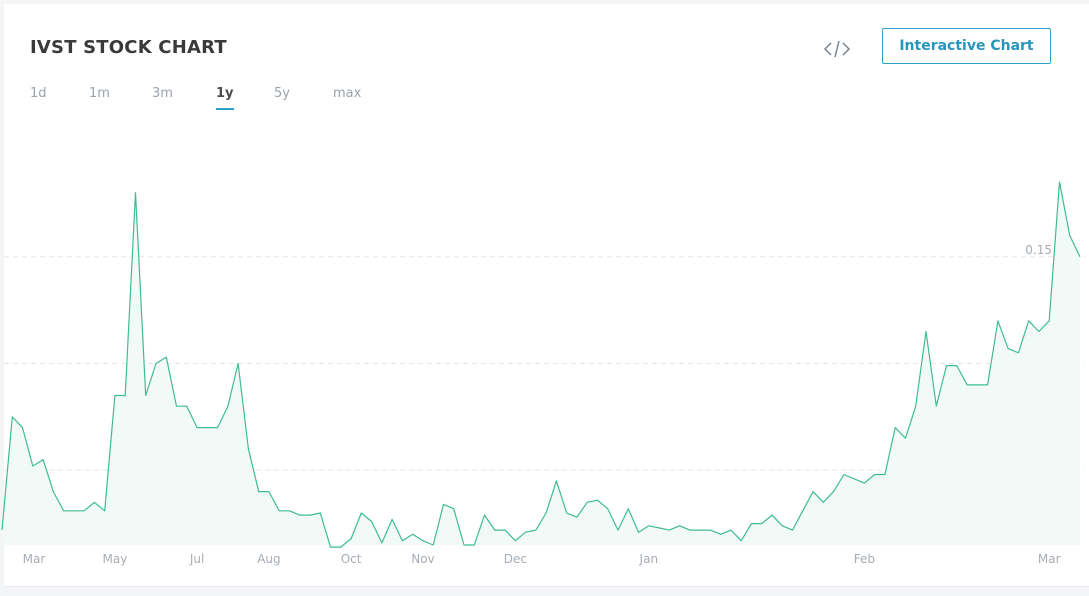  Describe the element at coordinates (1038, 250) in the screenshot. I see `y-tick-label: 0.15` at that location.